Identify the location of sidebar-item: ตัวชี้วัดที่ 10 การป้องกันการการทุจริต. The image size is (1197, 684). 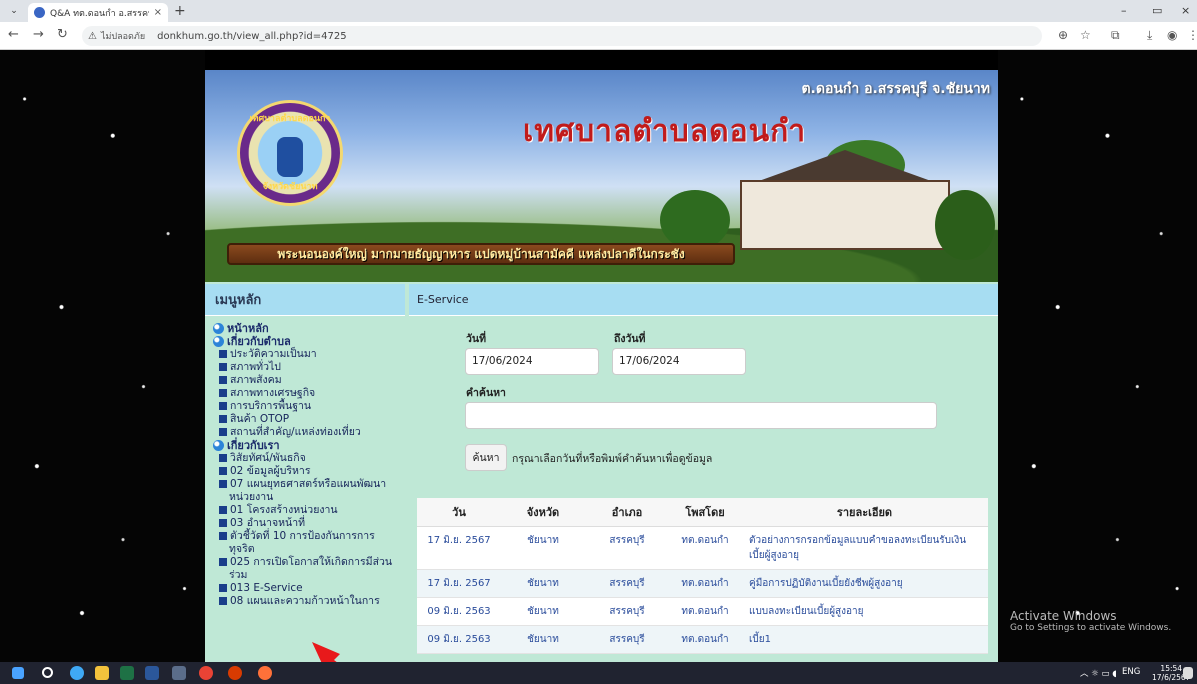
(305, 543).